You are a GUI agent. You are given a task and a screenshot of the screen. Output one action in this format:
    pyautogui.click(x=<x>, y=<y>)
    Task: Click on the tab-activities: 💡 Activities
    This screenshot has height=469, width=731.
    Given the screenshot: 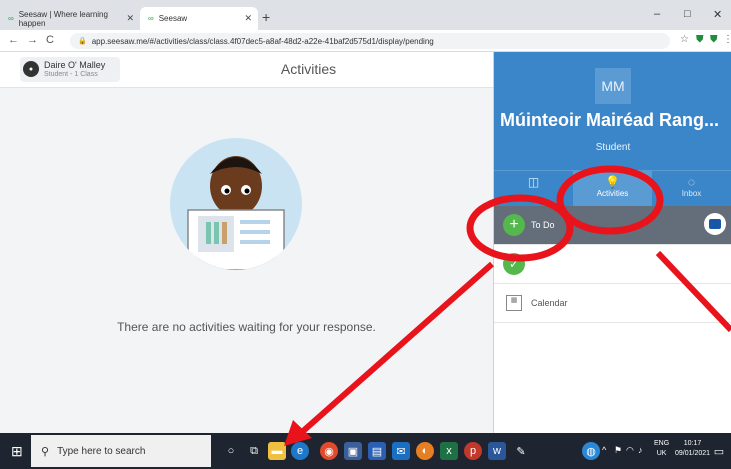 What is the action you would take?
    pyautogui.click(x=612, y=189)
    